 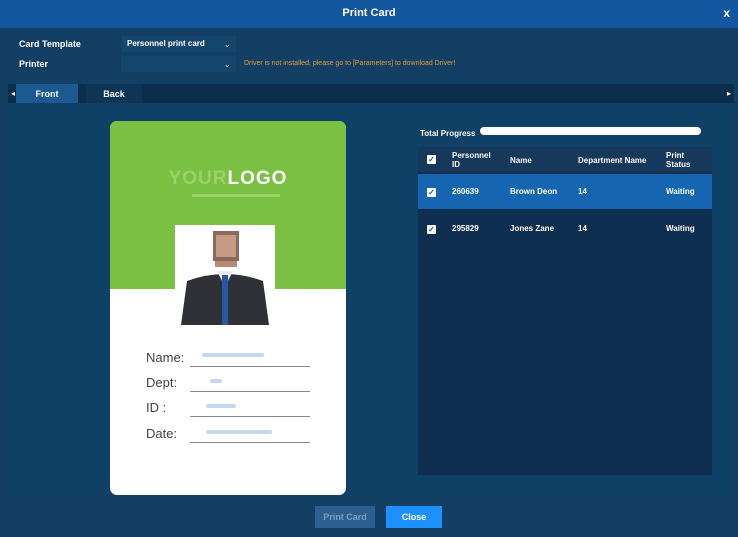 I want to click on card-dept-value, so click(x=216, y=381).